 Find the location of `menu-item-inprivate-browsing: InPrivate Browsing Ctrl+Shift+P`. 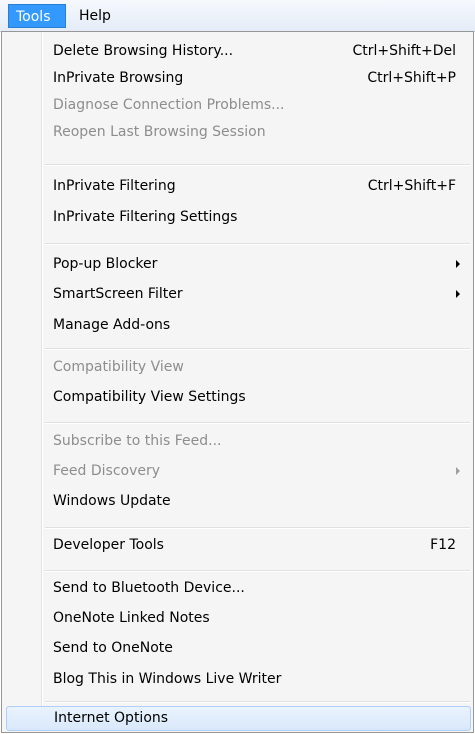

menu-item-inprivate-browsing: InPrivate Browsing Ctrl+Shift+P is located at coordinates (237, 79).